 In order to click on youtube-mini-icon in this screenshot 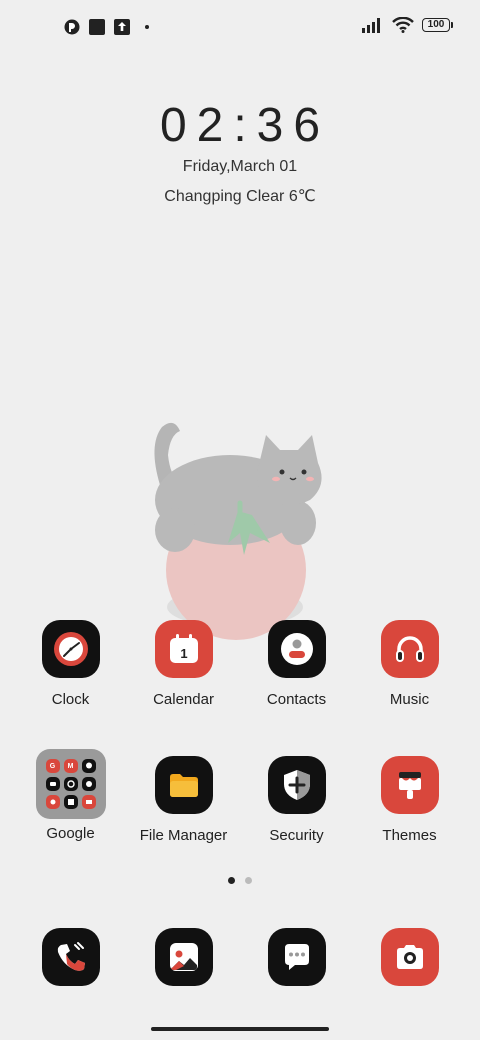, I will do `click(88, 784)`.